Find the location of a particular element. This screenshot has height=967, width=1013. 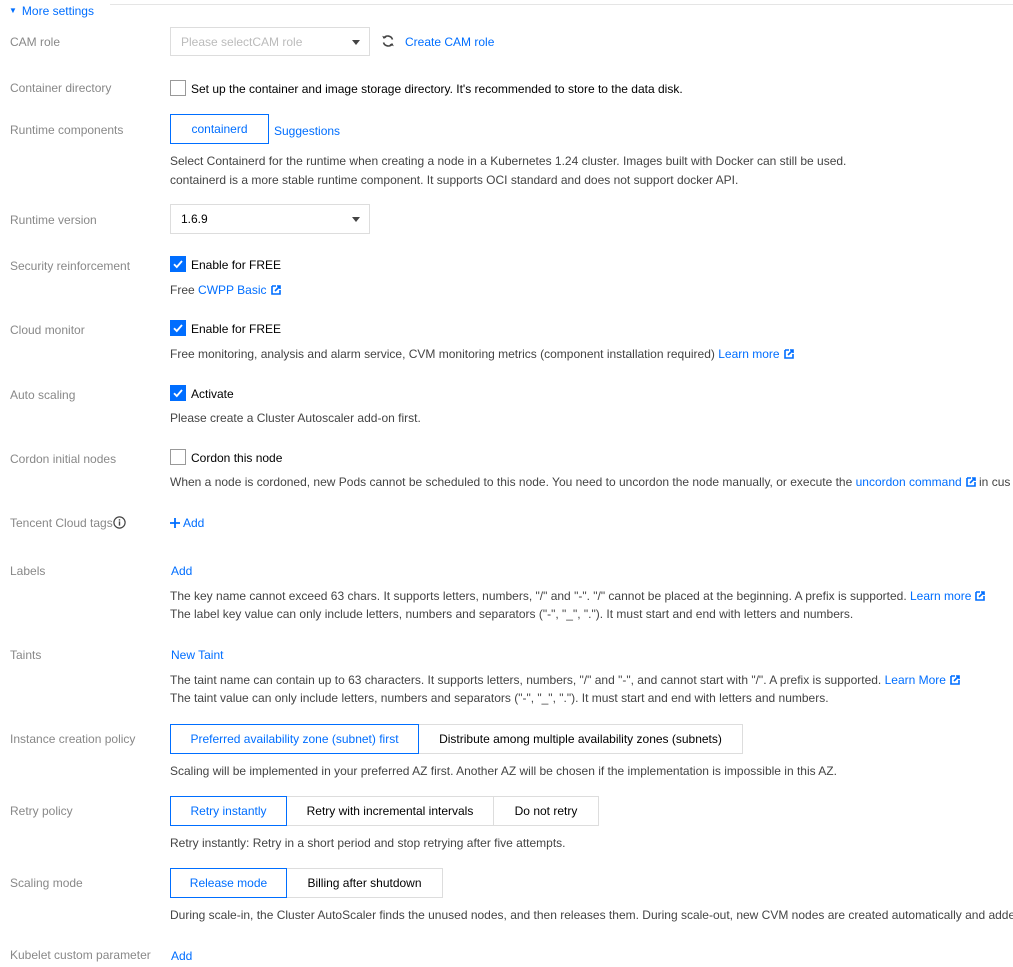

caret-down-icon: ▼ is located at coordinates (13, 10).